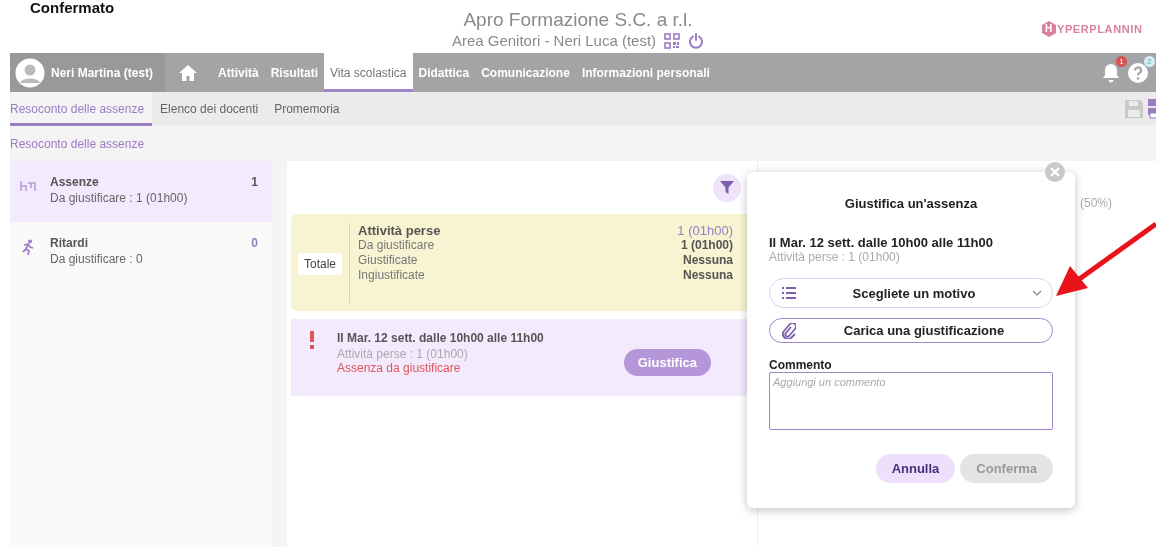 The image size is (1156, 547). I want to click on nav-tab: Attività, so click(238, 72).